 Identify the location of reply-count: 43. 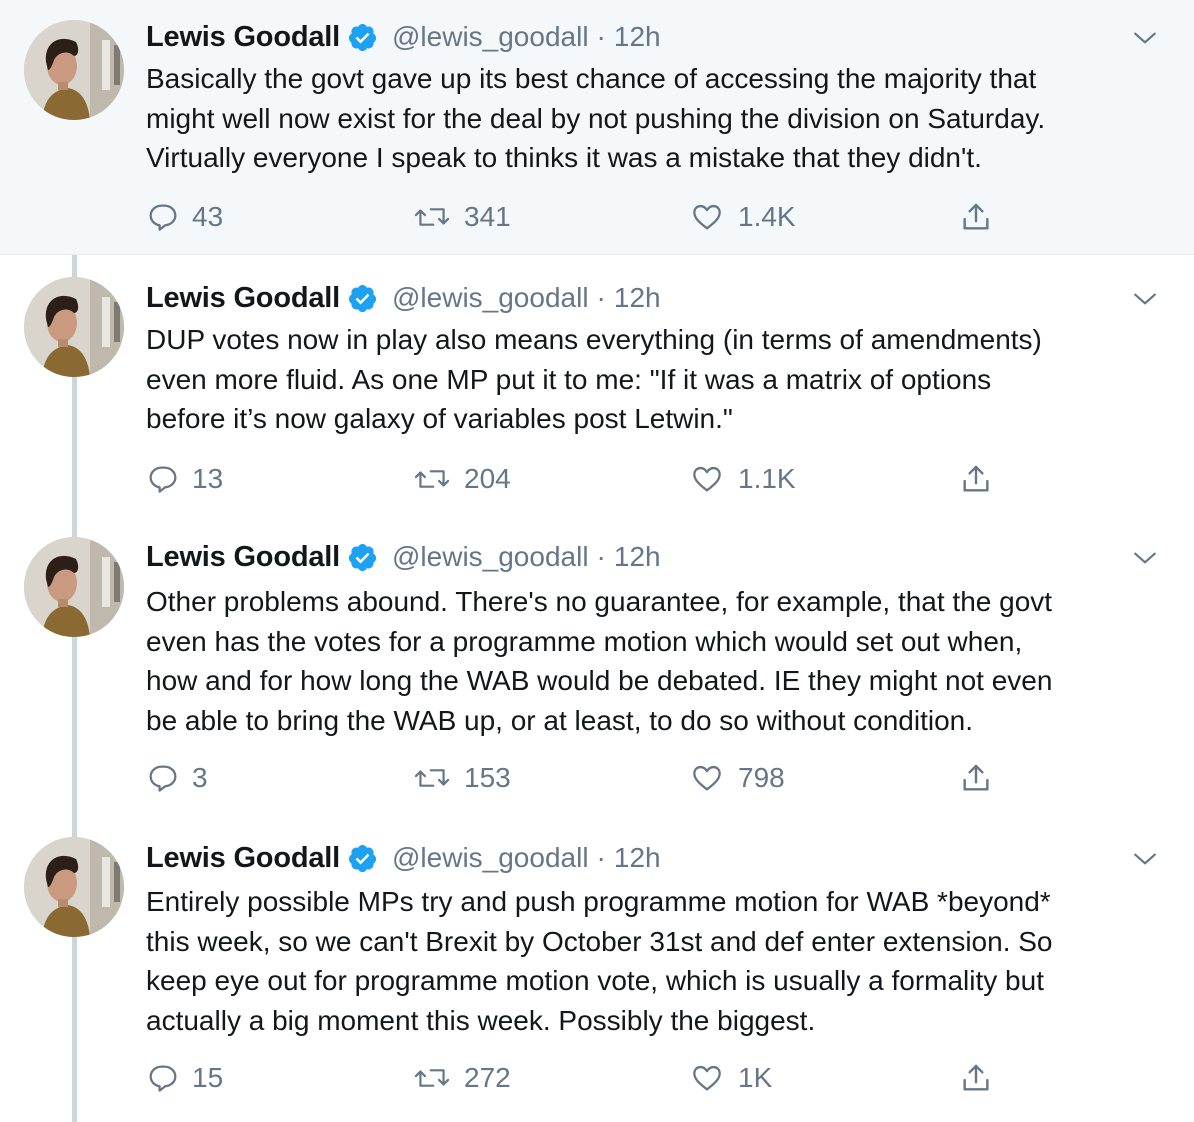
(208, 216).